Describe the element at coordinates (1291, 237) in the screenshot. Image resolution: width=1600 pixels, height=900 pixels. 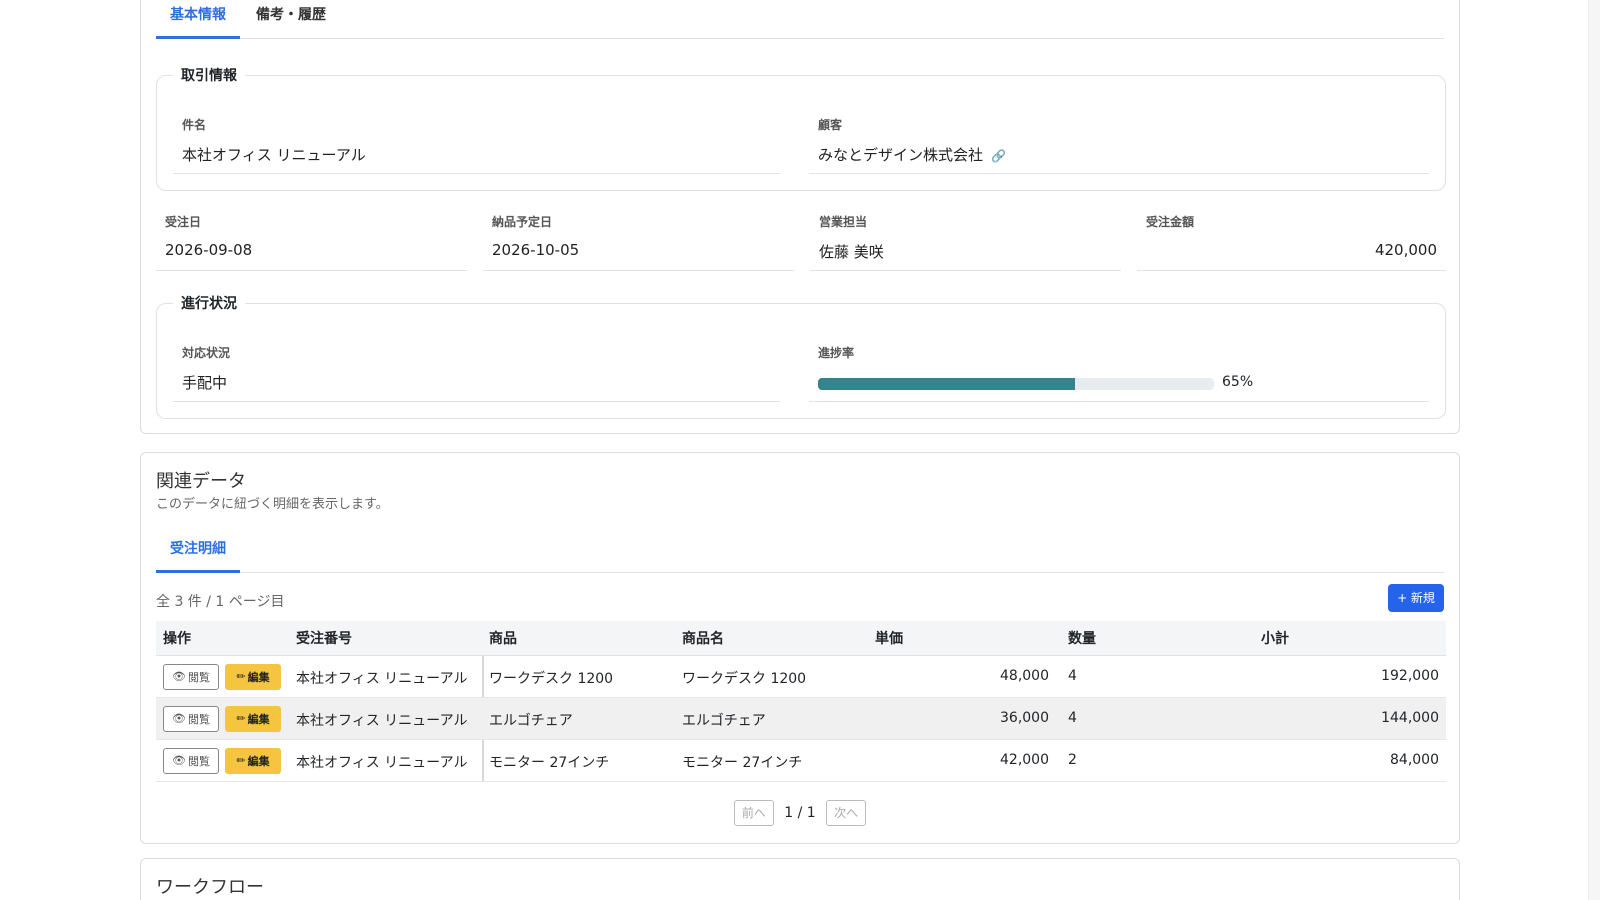
I see `order-amount-field: 受注金額 420,000` at that location.